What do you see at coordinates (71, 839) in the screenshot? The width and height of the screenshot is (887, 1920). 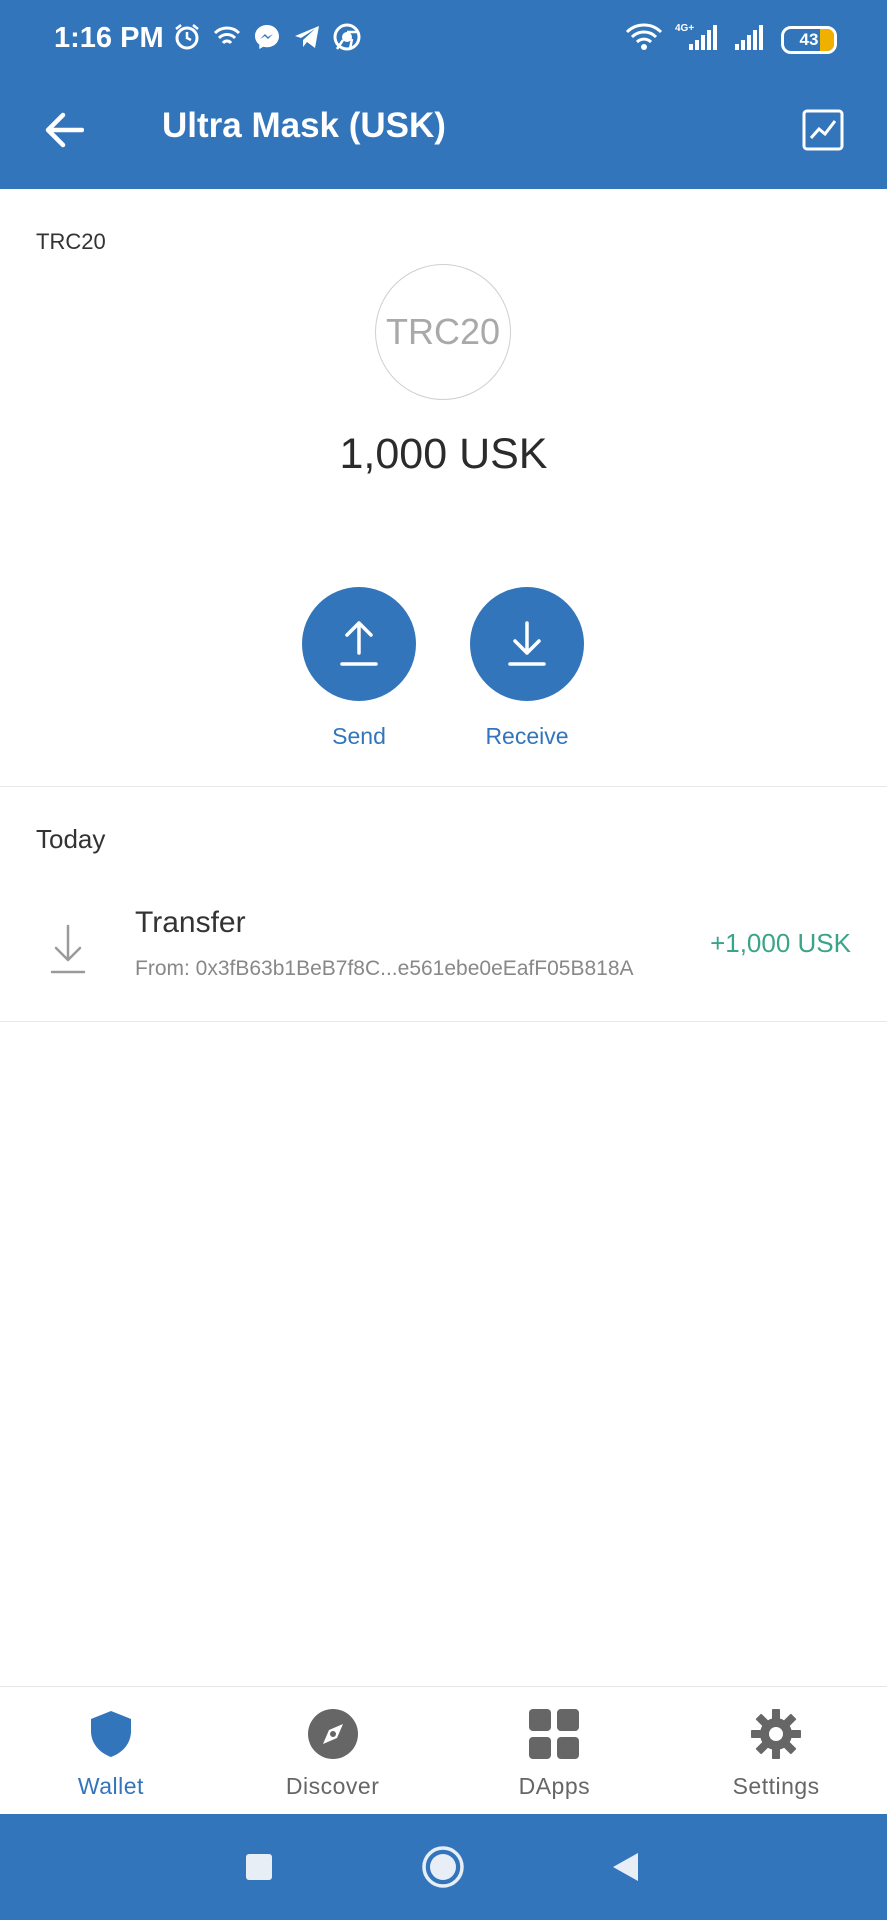 I see `transactions-date-header: Today` at bounding box center [71, 839].